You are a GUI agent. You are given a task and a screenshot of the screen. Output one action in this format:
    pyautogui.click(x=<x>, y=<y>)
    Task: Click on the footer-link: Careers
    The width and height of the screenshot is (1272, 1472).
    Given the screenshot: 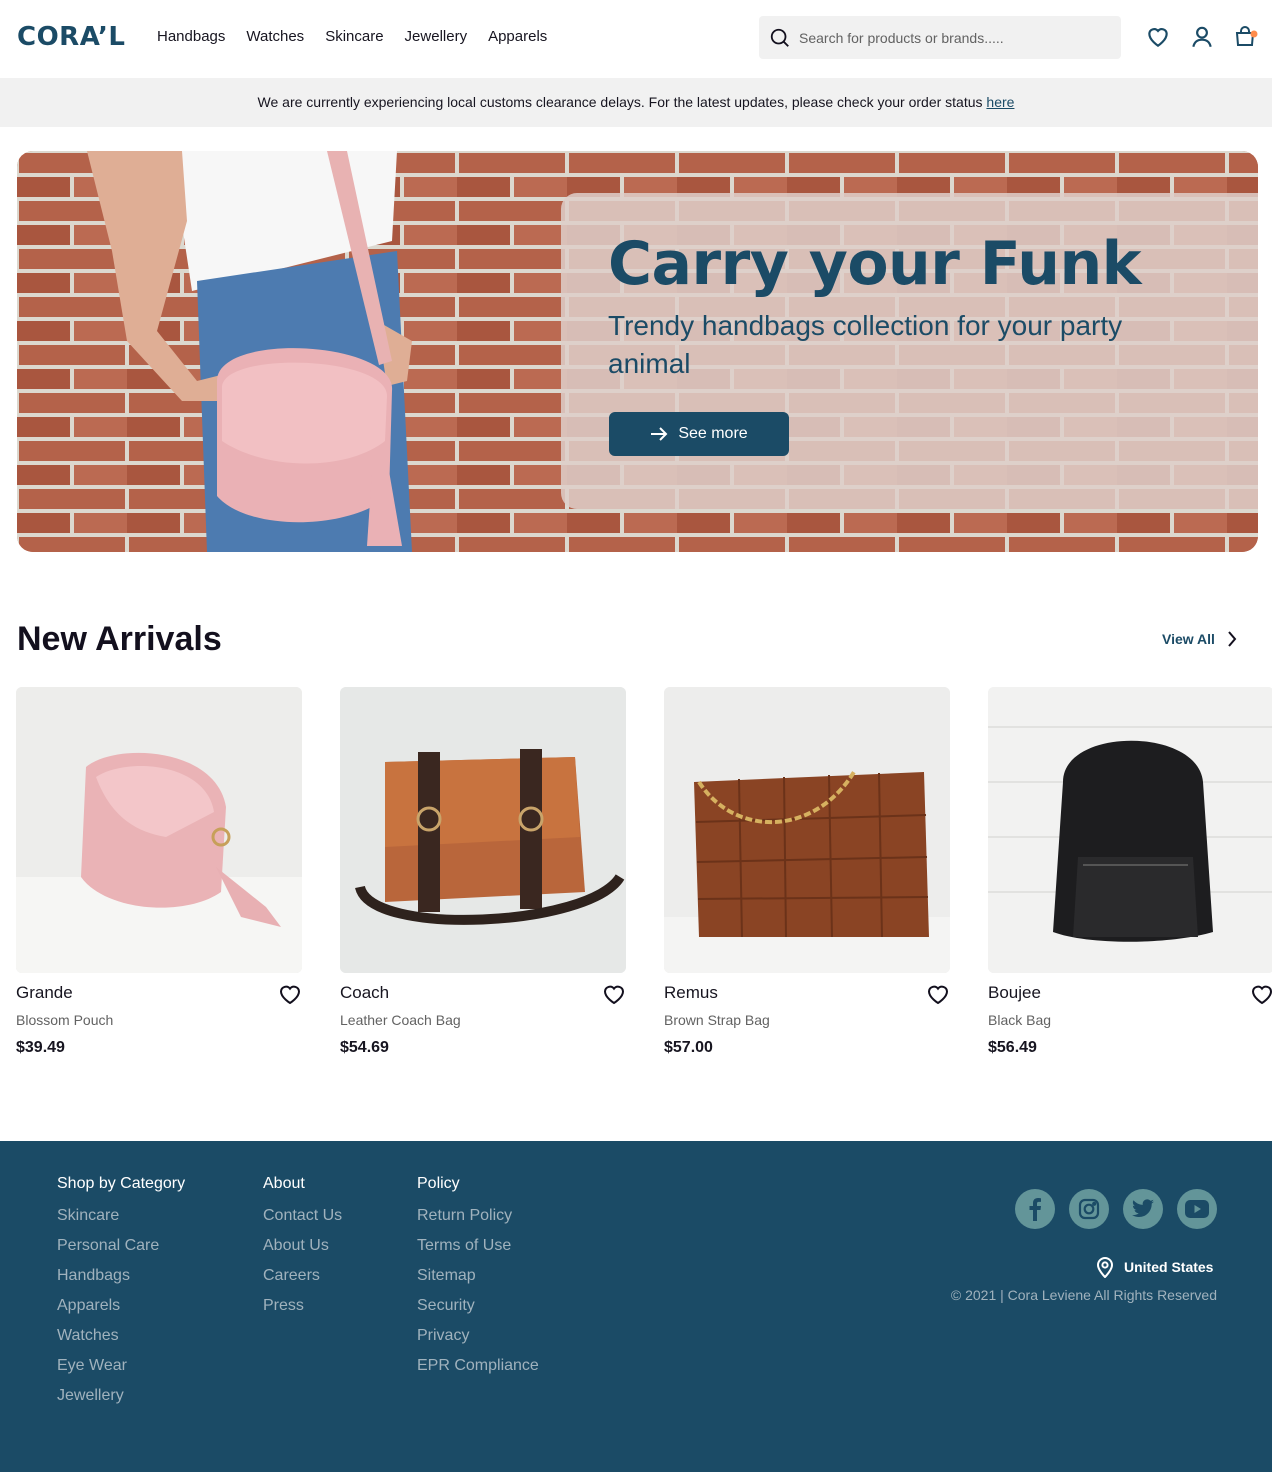 What is the action you would take?
    pyautogui.click(x=302, y=1282)
    